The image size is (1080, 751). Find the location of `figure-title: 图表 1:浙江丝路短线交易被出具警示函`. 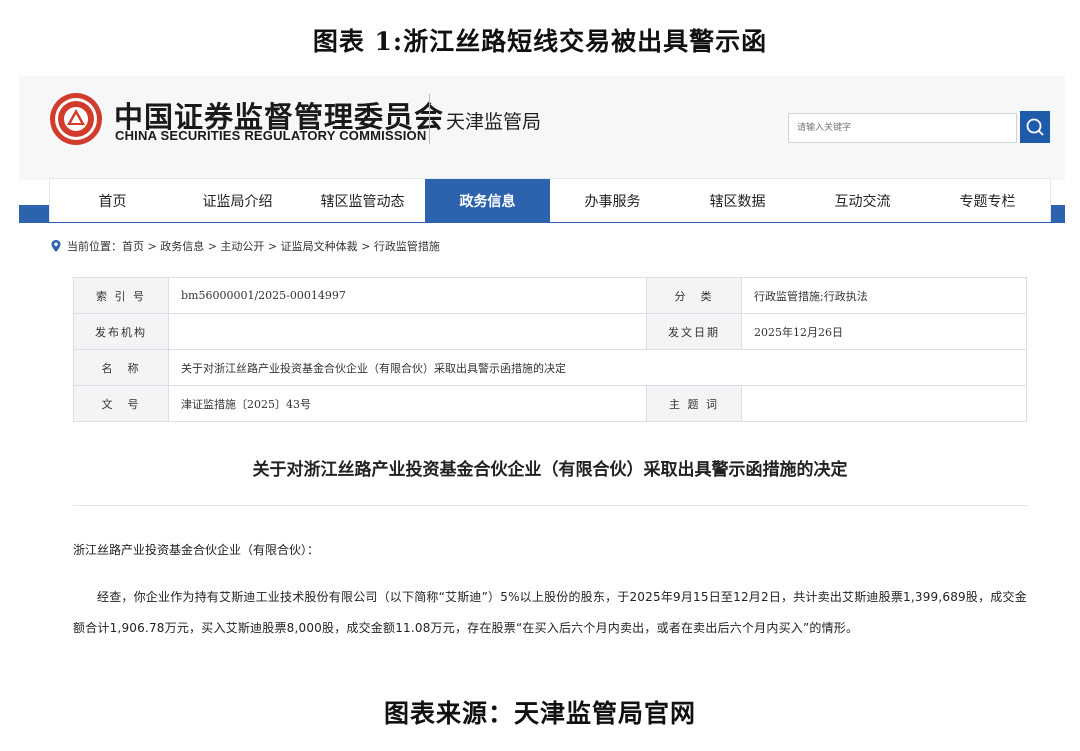

figure-title: 图表 1:浙江丝路短线交易被出具警示函 is located at coordinates (540, 41).